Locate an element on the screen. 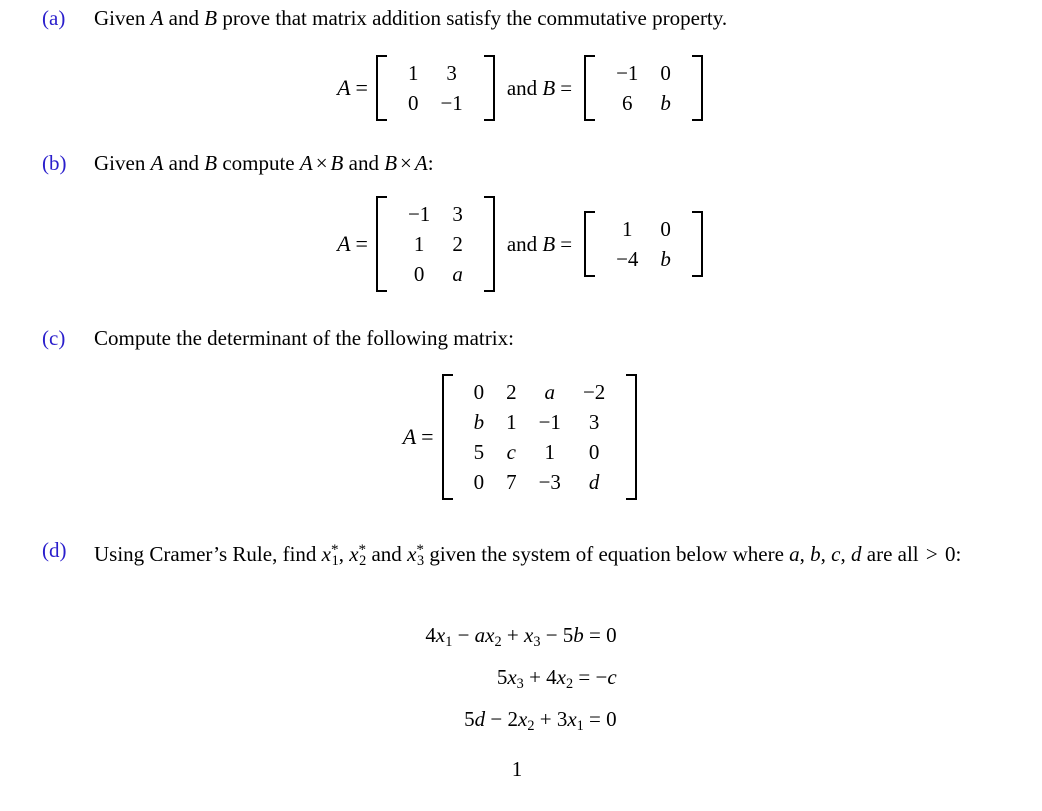 The height and width of the screenshot is (811, 1042). matrix-determinant: 0 2 a −2 b 1 −1 3 5 c 1 0 0 7 −3 d is located at coordinates (539, 437).